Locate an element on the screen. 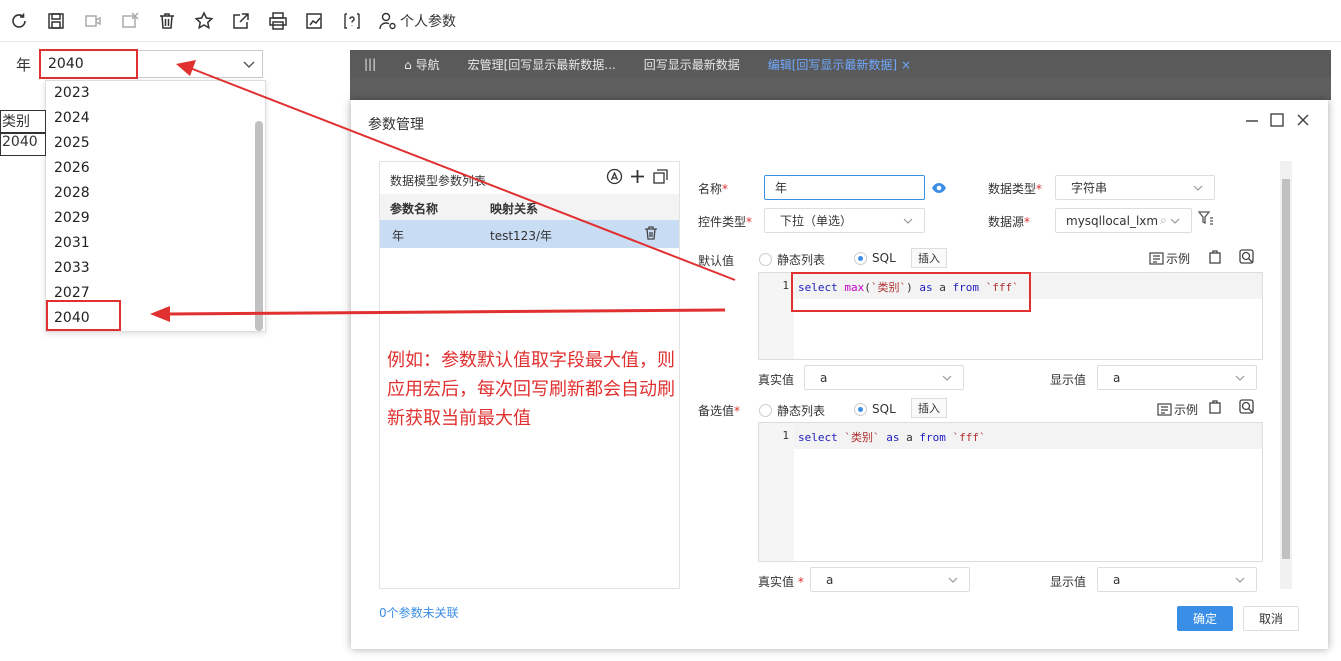 The image size is (1341, 661). param-list-header: 参数名称 映射关系 is located at coordinates (529, 207).